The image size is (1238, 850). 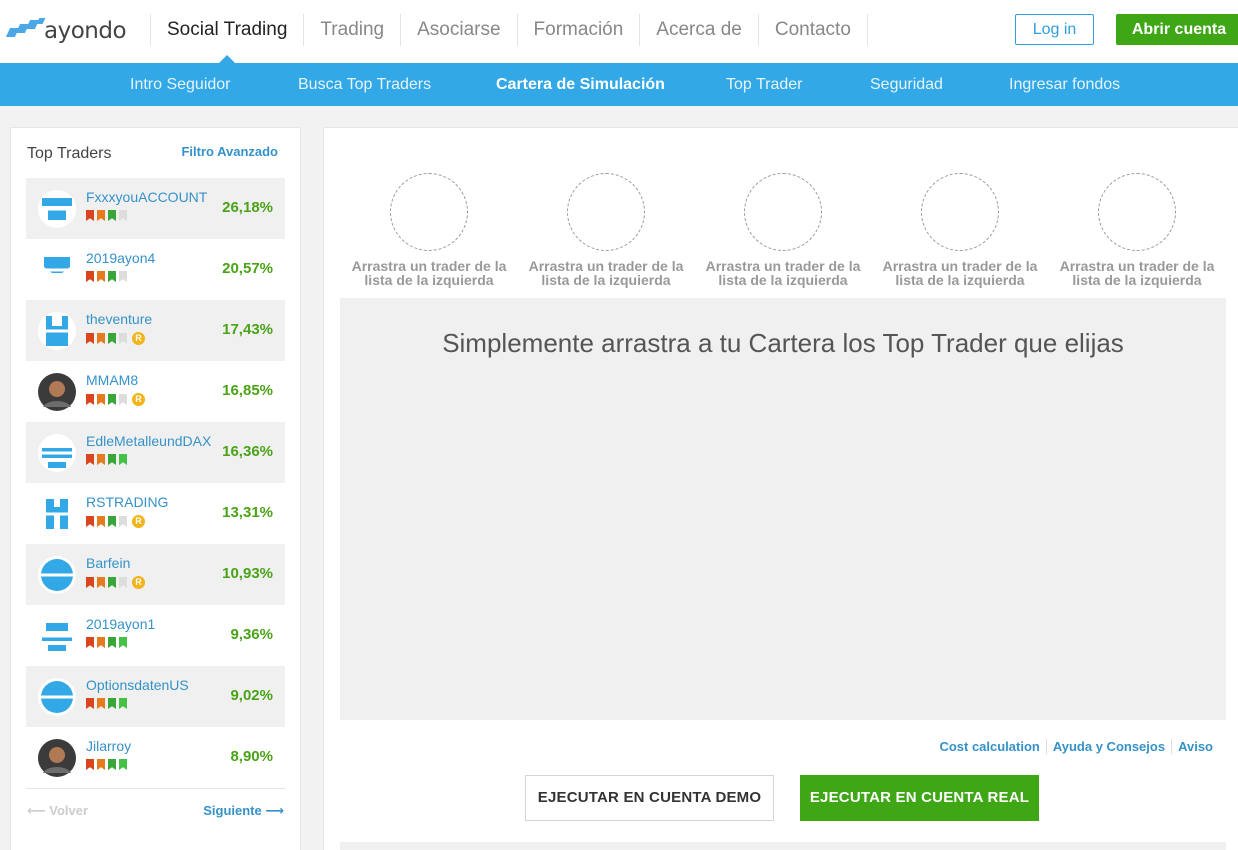 I want to click on run-demo-account-button: EJECUTAR EN CUENTA DEMO, so click(x=649, y=798).